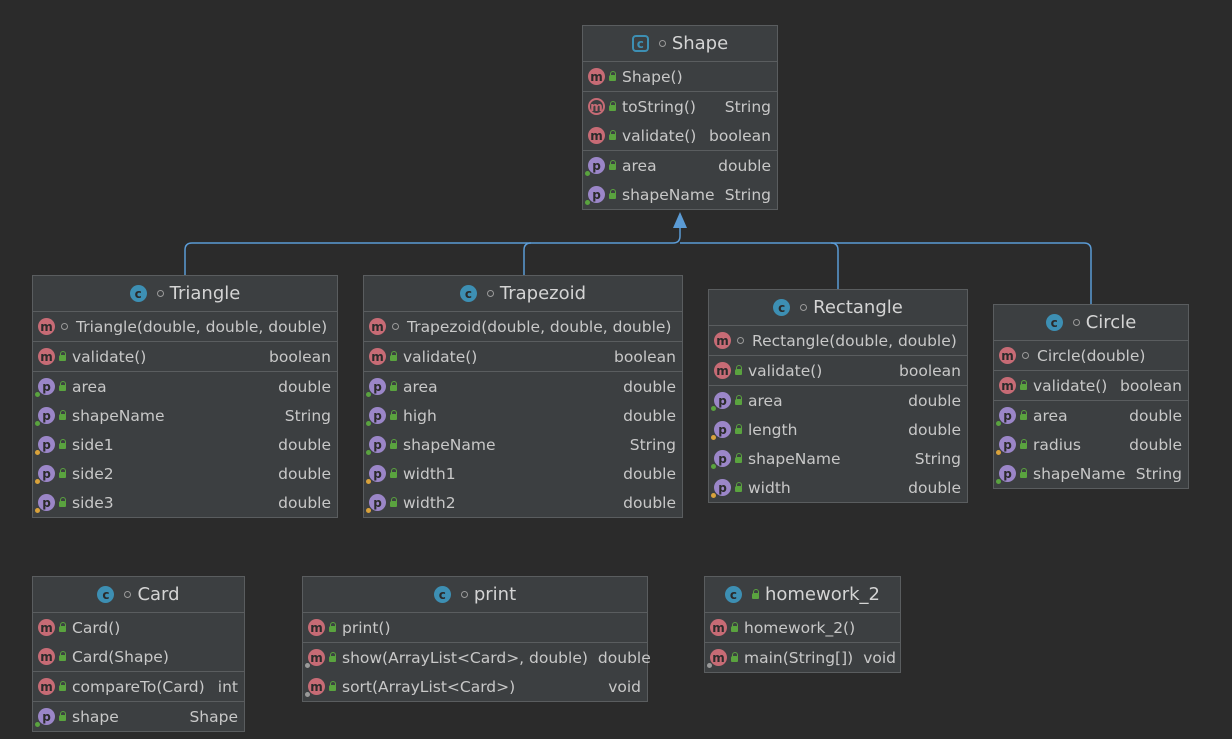 The height and width of the screenshot is (739, 1232). I want to click on methods-section: m toString() String m validate() boolean, so click(680, 121).